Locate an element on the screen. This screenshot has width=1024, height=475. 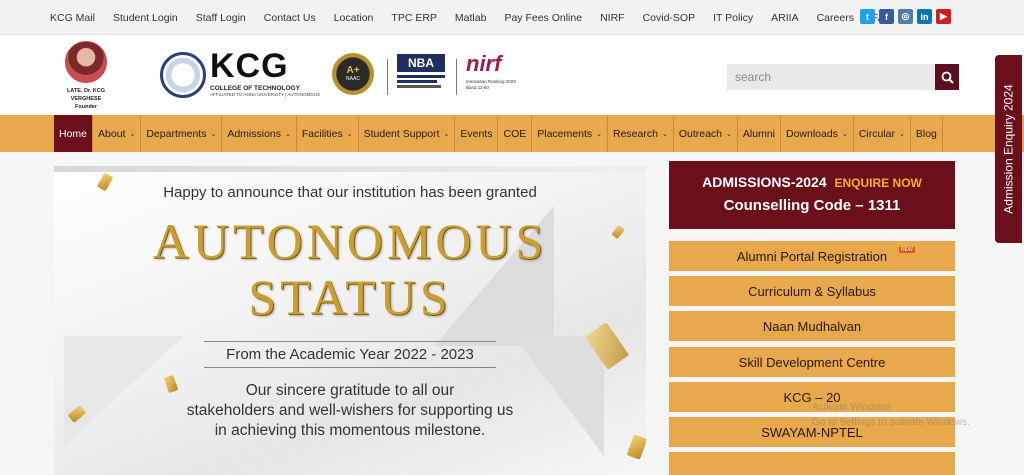
naac-grade: A+ is located at coordinates (353, 70).